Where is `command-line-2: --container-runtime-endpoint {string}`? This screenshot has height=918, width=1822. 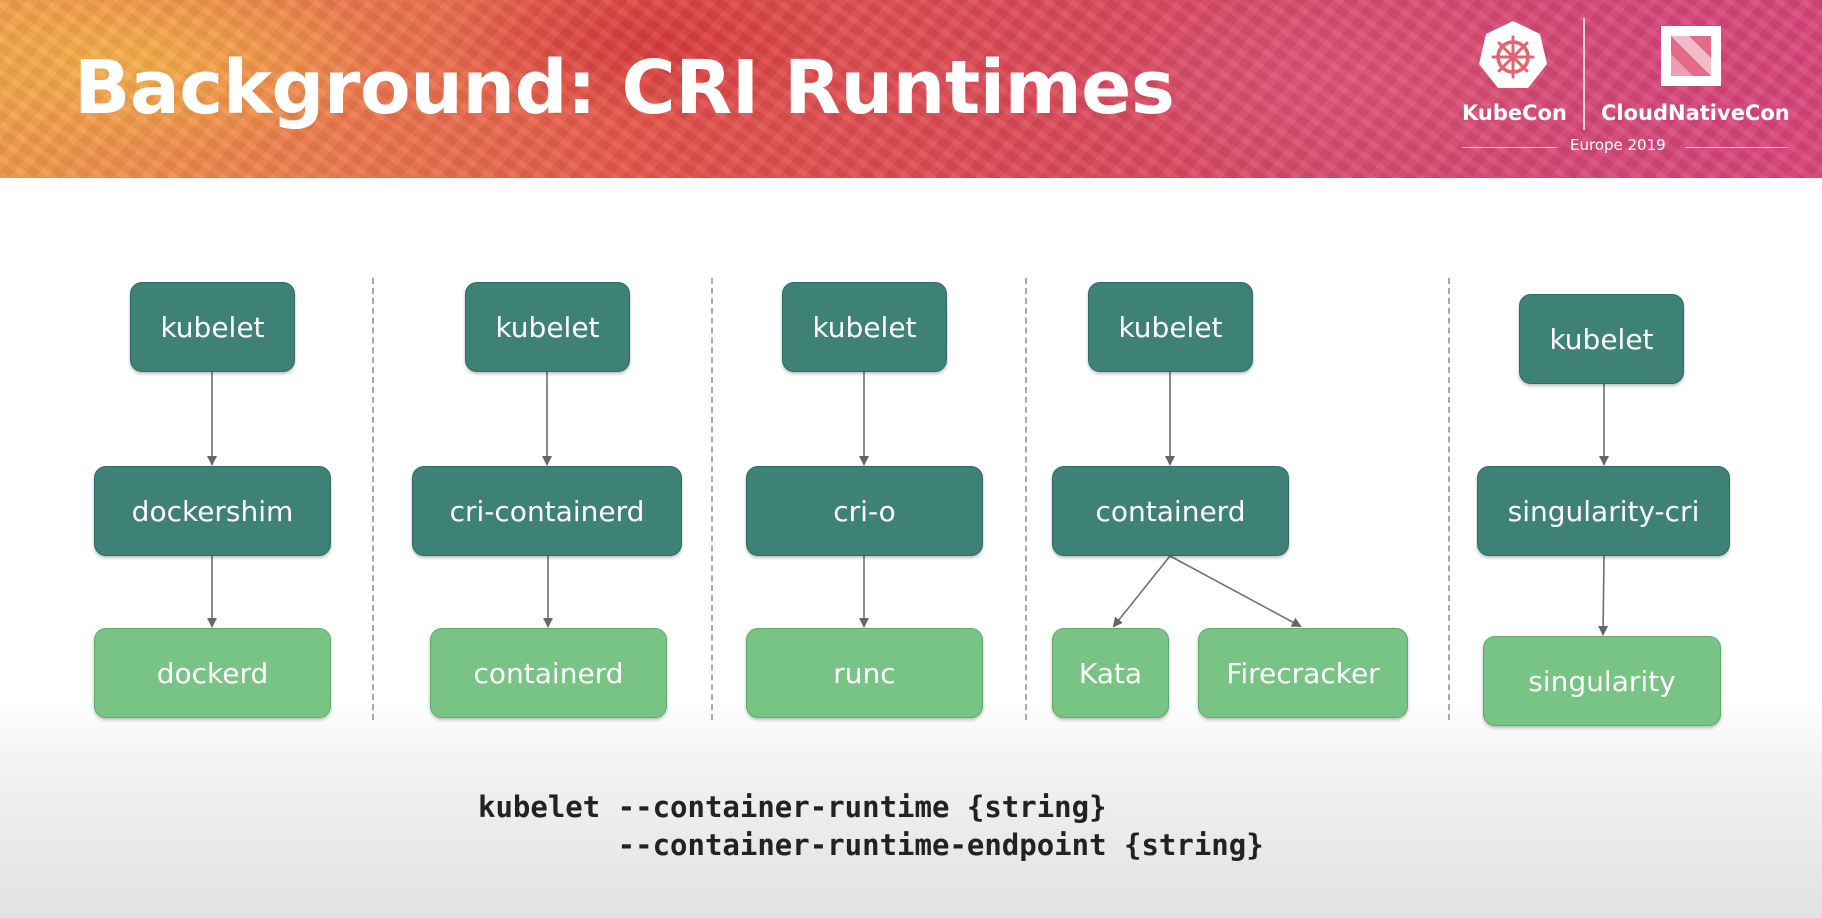
command-line-2: --container-runtime-endpoint {string} is located at coordinates (871, 845).